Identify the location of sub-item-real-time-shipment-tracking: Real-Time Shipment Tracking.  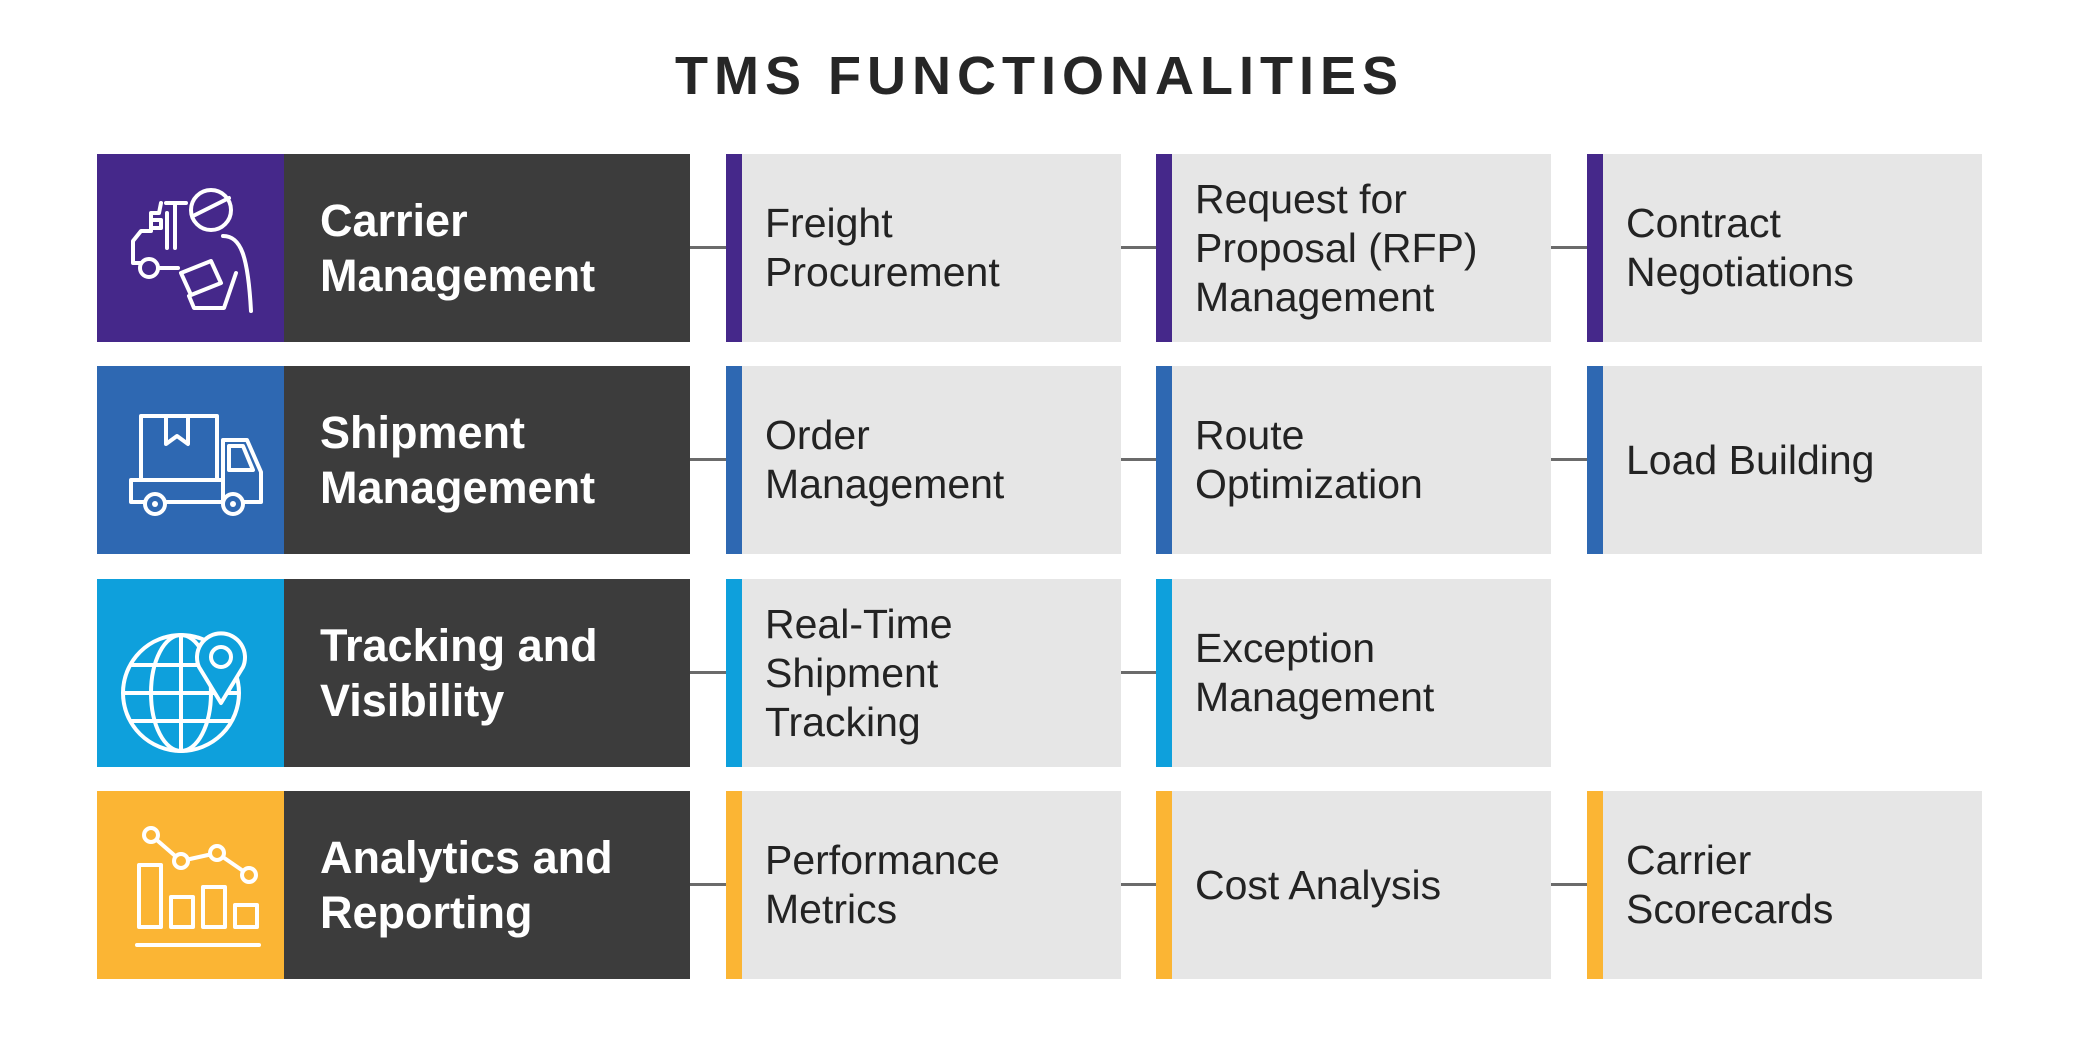
(923, 673).